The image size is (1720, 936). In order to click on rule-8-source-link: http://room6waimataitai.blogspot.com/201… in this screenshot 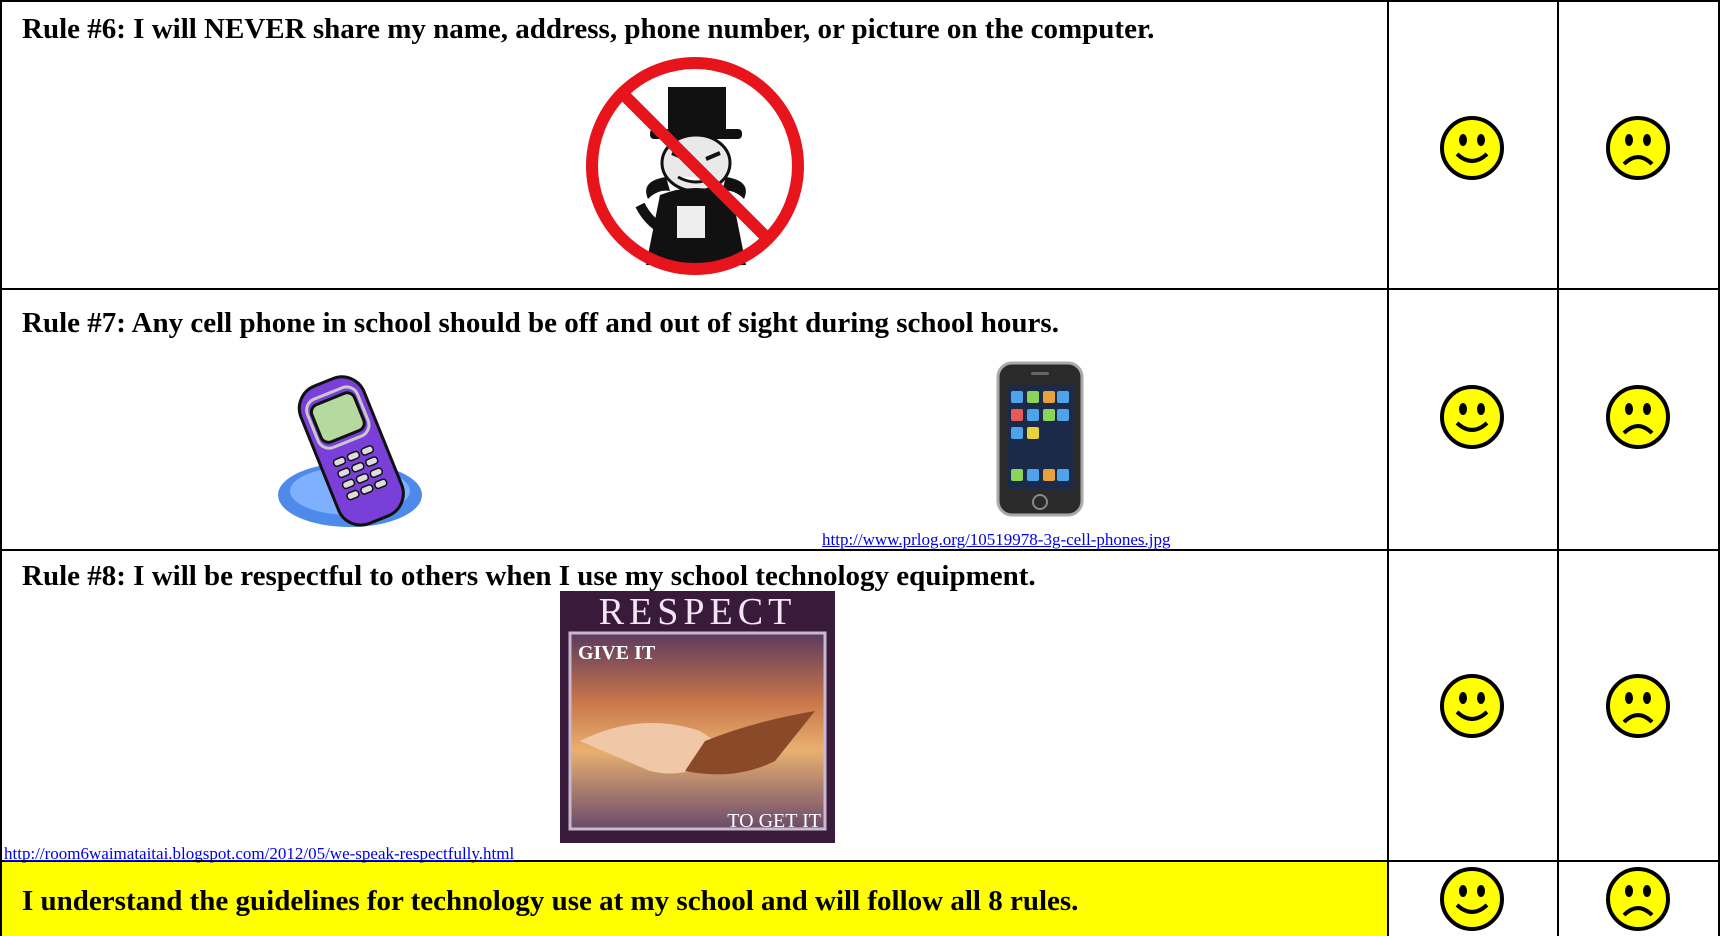, I will do `click(259, 853)`.